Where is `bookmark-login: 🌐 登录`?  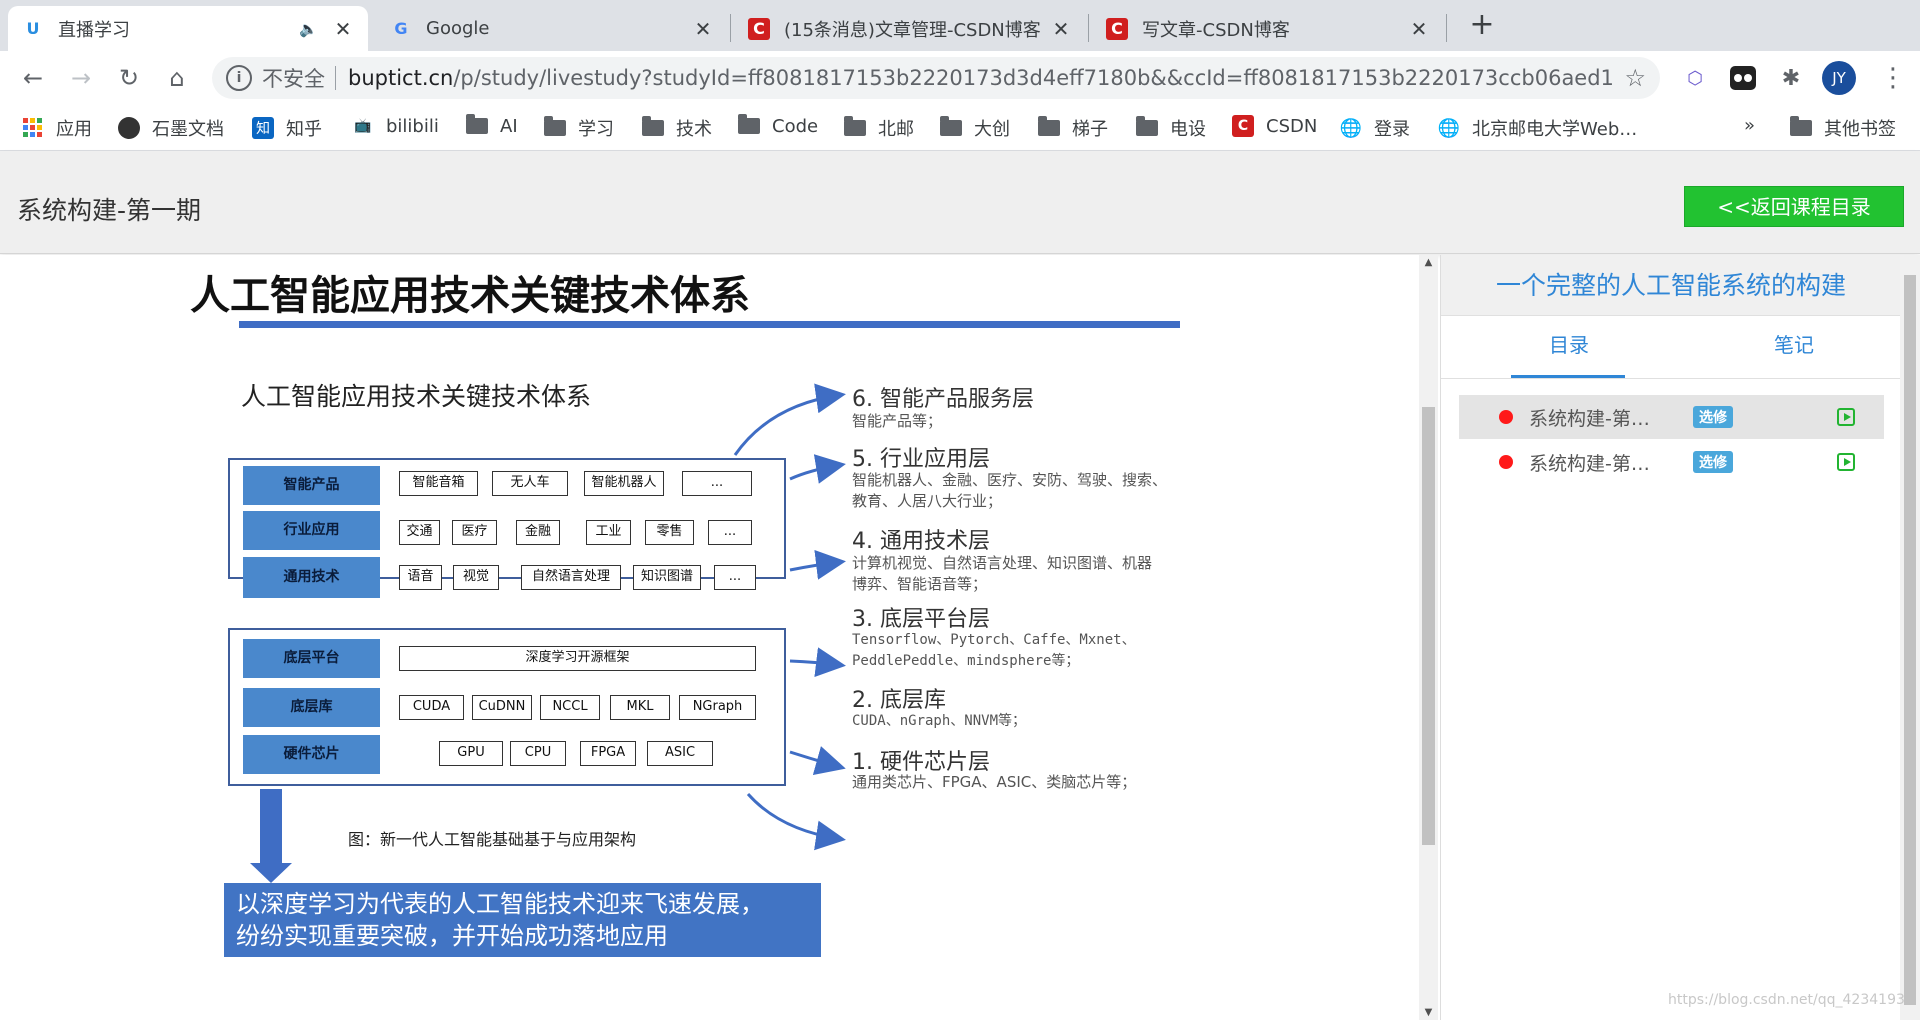
bookmark-login: 🌐 登录 is located at coordinates (1375, 128).